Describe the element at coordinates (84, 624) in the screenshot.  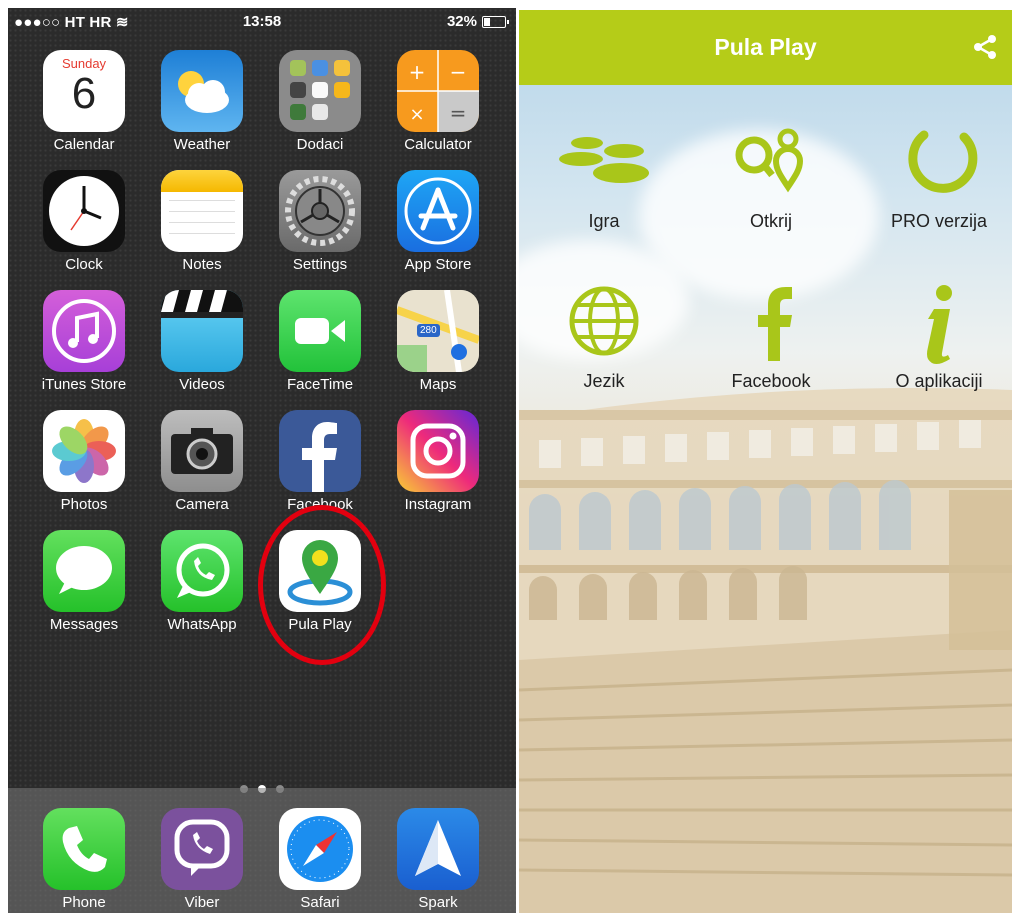
I see `app-label: Messages` at that location.